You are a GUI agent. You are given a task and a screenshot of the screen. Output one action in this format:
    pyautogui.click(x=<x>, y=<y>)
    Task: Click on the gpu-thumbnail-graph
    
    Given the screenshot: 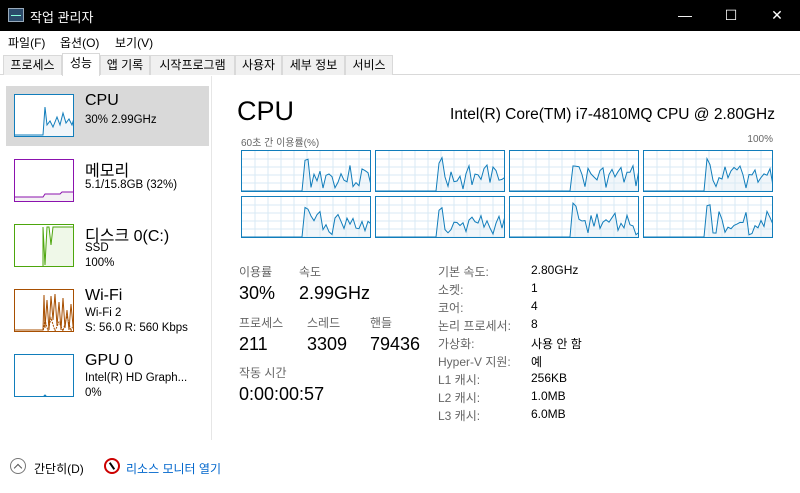 What is the action you would take?
    pyautogui.click(x=44, y=375)
    